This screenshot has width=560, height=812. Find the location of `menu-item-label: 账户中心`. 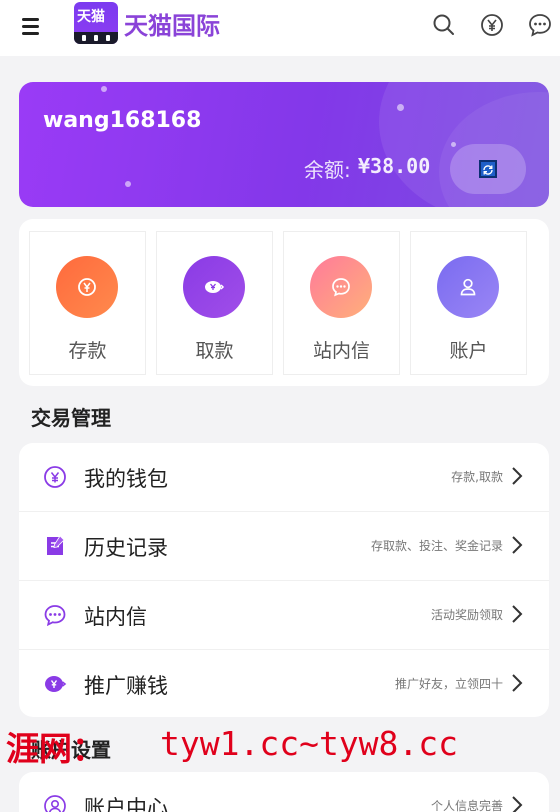

menu-item-label: 账户中心 is located at coordinates (126, 804).